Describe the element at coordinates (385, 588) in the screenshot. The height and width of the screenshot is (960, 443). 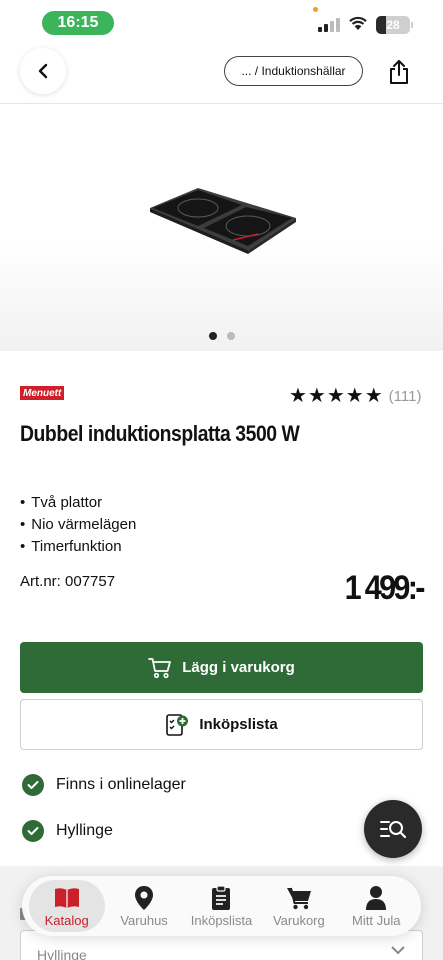
I see `product-price: 1 499:-` at that location.